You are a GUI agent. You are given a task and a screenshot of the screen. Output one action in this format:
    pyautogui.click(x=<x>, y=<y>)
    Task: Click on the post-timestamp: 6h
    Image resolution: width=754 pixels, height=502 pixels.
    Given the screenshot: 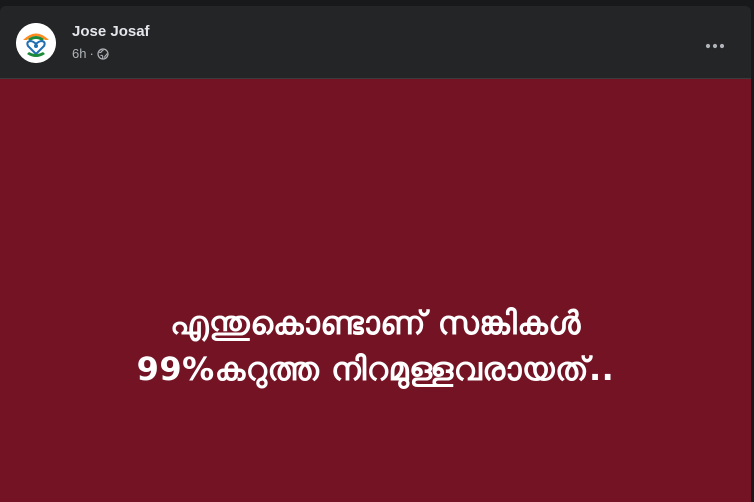 What is the action you would take?
    pyautogui.click(x=79, y=54)
    